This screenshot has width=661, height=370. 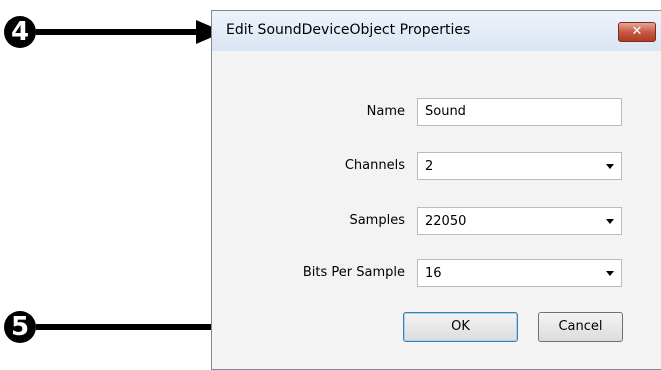 I want to click on callout-4-badge: 4, so click(x=20, y=32).